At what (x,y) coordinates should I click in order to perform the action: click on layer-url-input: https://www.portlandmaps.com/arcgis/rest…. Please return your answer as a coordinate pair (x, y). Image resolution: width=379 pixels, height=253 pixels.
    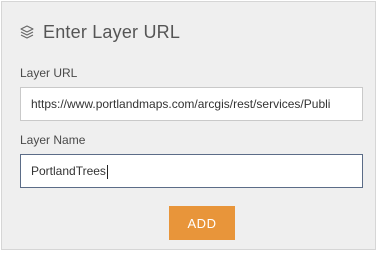
    Looking at the image, I should click on (191, 104).